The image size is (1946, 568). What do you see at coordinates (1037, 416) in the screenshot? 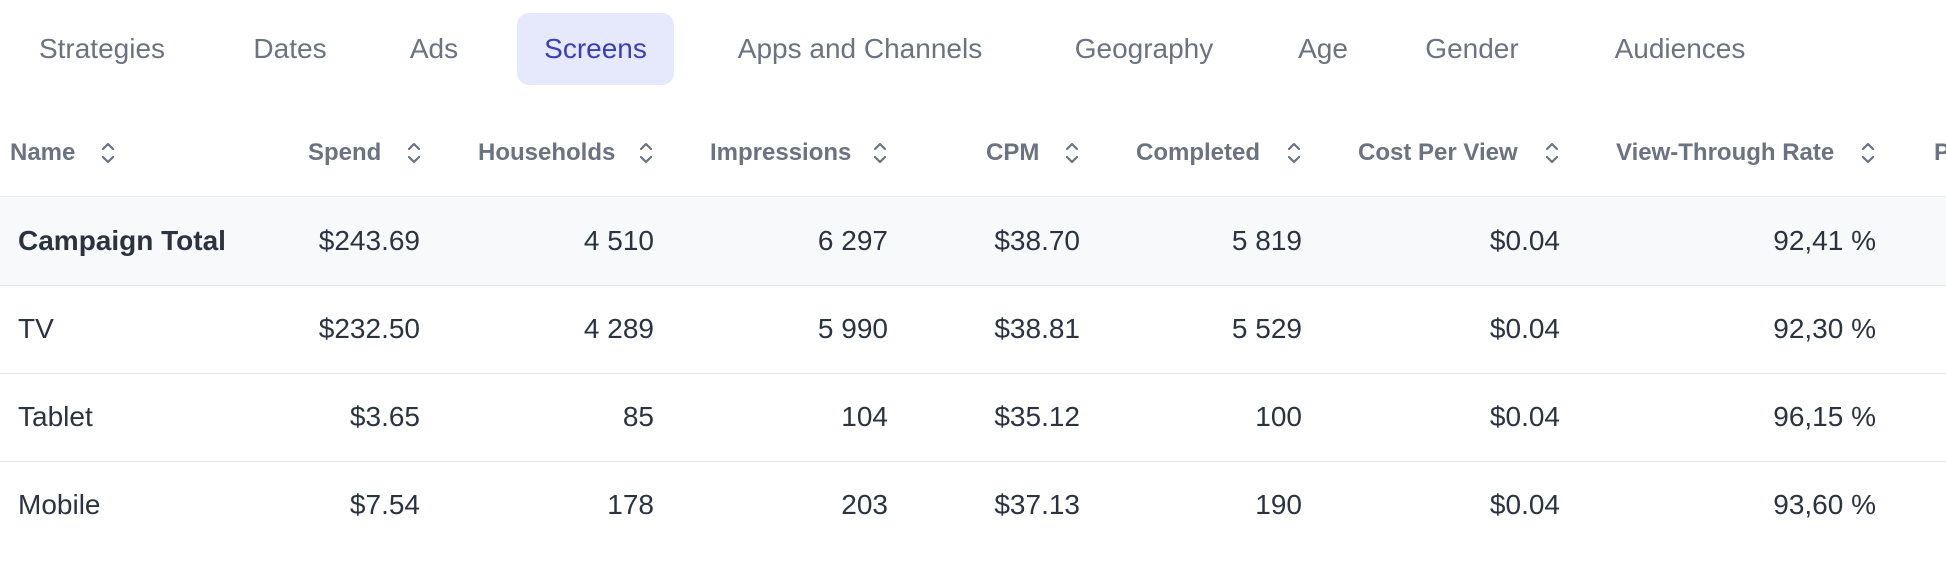
I see `cell-cpm: $35.12` at bounding box center [1037, 416].